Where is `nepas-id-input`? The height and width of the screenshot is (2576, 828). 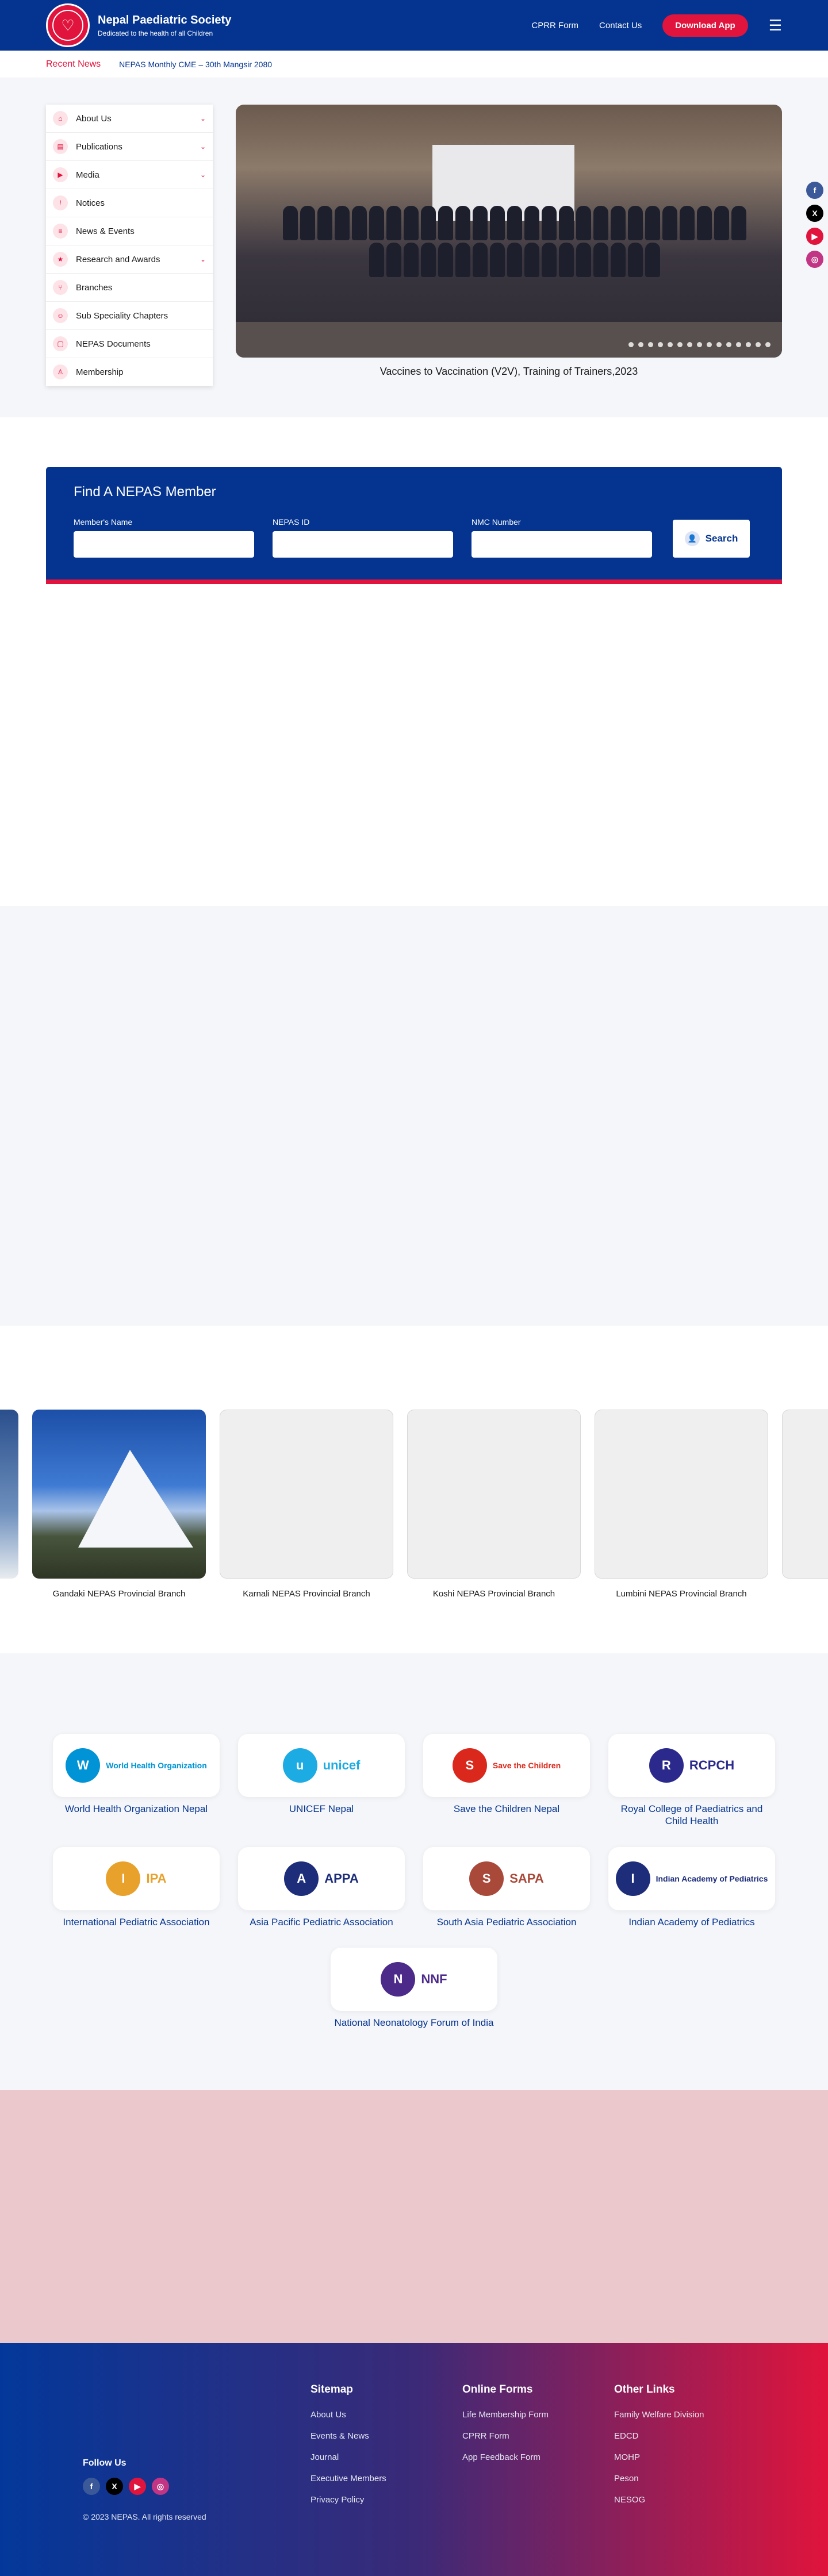 nepas-id-input is located at coordinates (363, 544).